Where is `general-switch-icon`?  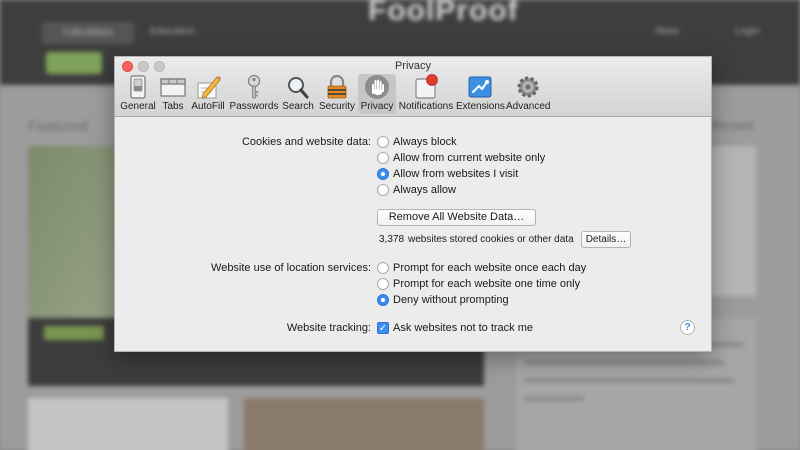
general-switch-icon is located at coordinates (138, 87).